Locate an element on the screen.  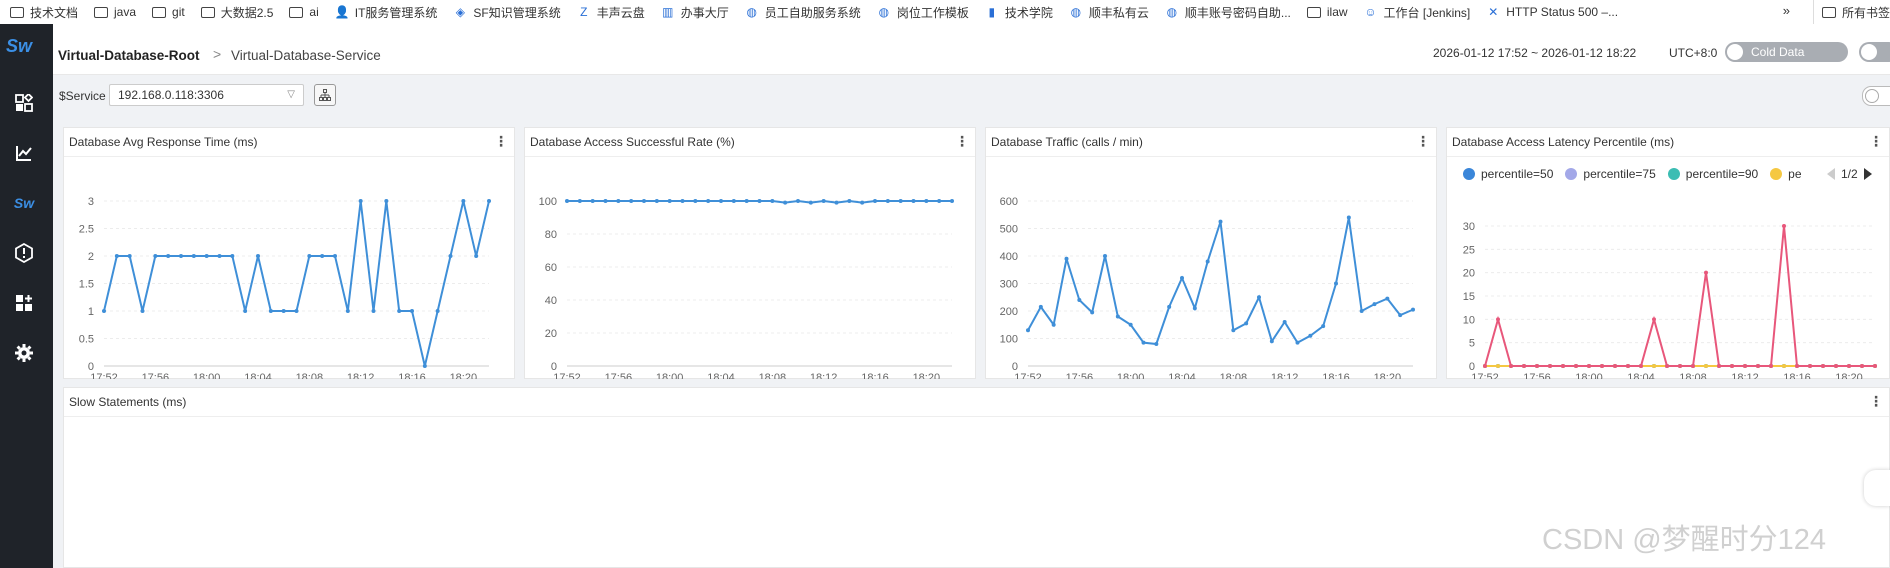
dashboard-icon is located at coordinates (24, 103).